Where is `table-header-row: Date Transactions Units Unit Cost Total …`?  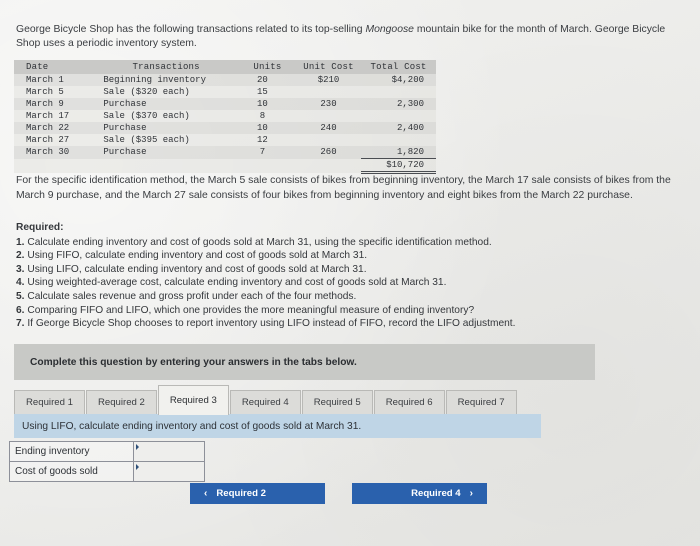 table-header-row: Date Transactions Units Unit Cost Total … is located at coordinates (225, 67).